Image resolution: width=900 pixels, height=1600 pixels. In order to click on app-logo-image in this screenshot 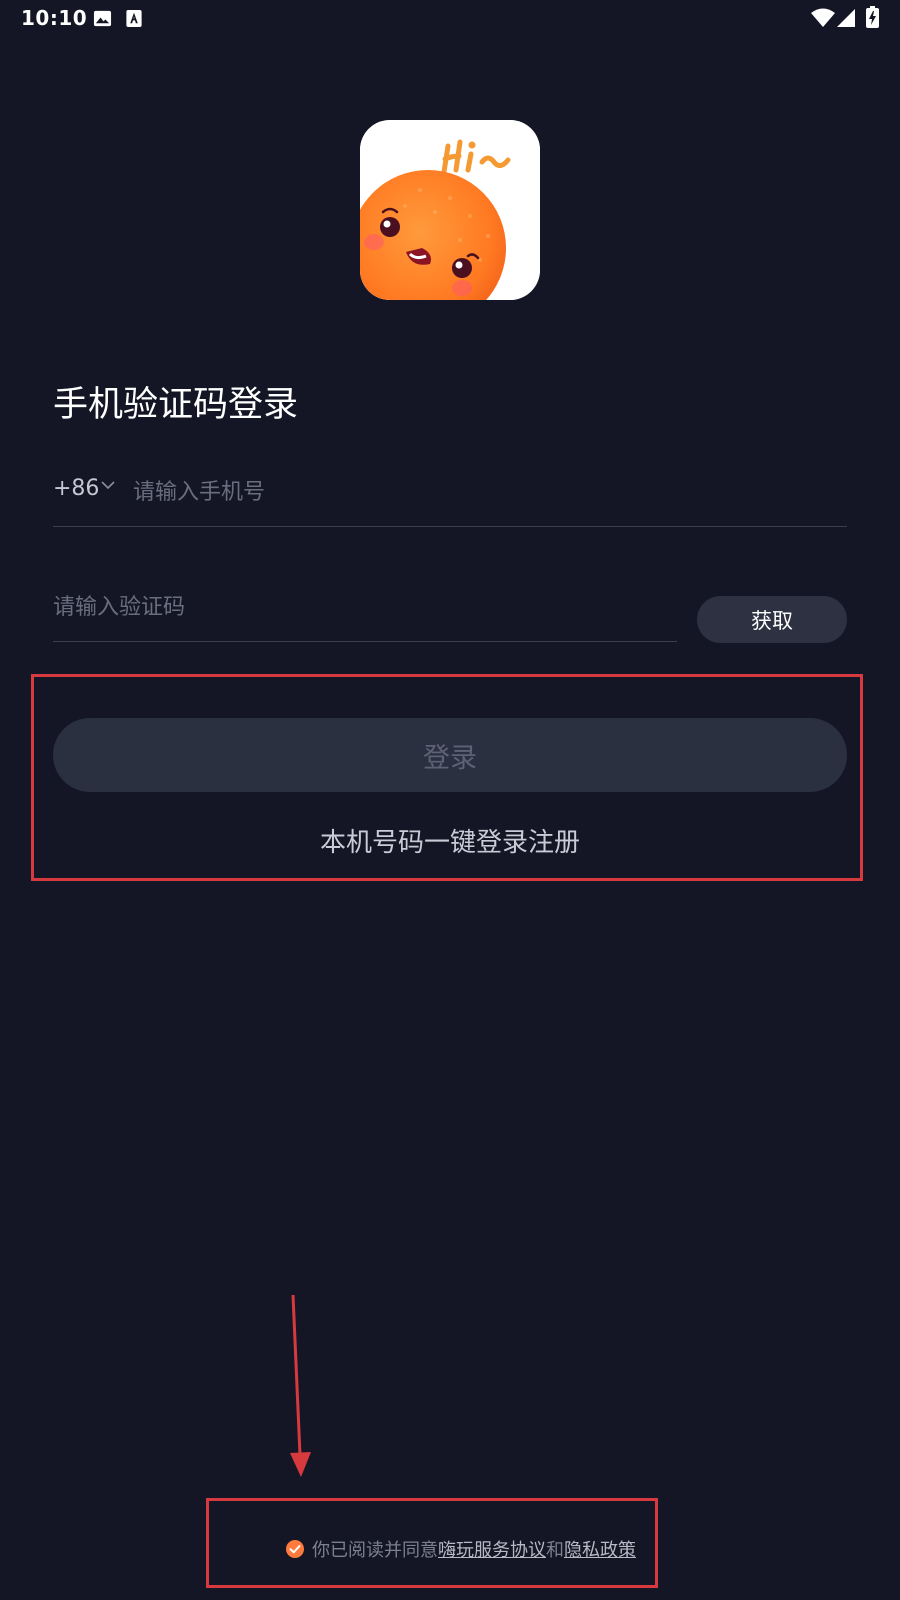, I will do `click(450, 210)`.